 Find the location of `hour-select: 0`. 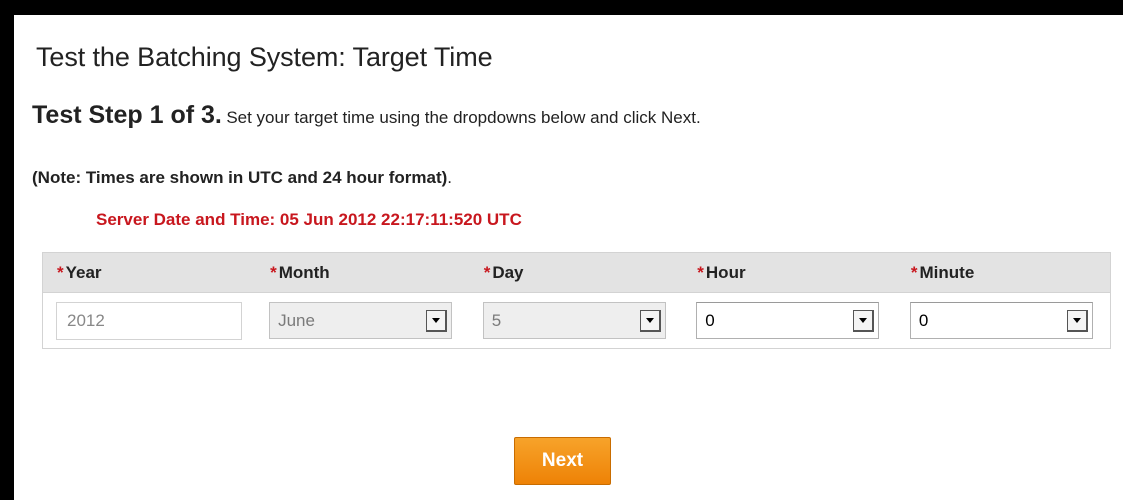

hour-select: 0 is located at coordinates (788, 320).